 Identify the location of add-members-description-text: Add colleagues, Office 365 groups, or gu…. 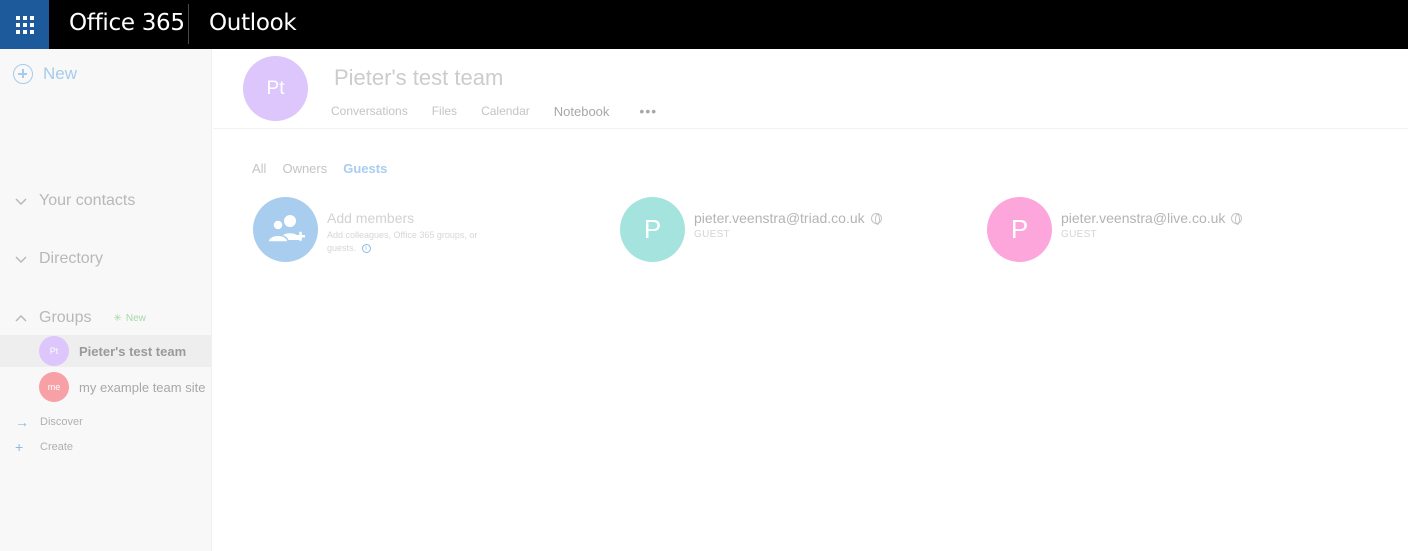
(402, 241).